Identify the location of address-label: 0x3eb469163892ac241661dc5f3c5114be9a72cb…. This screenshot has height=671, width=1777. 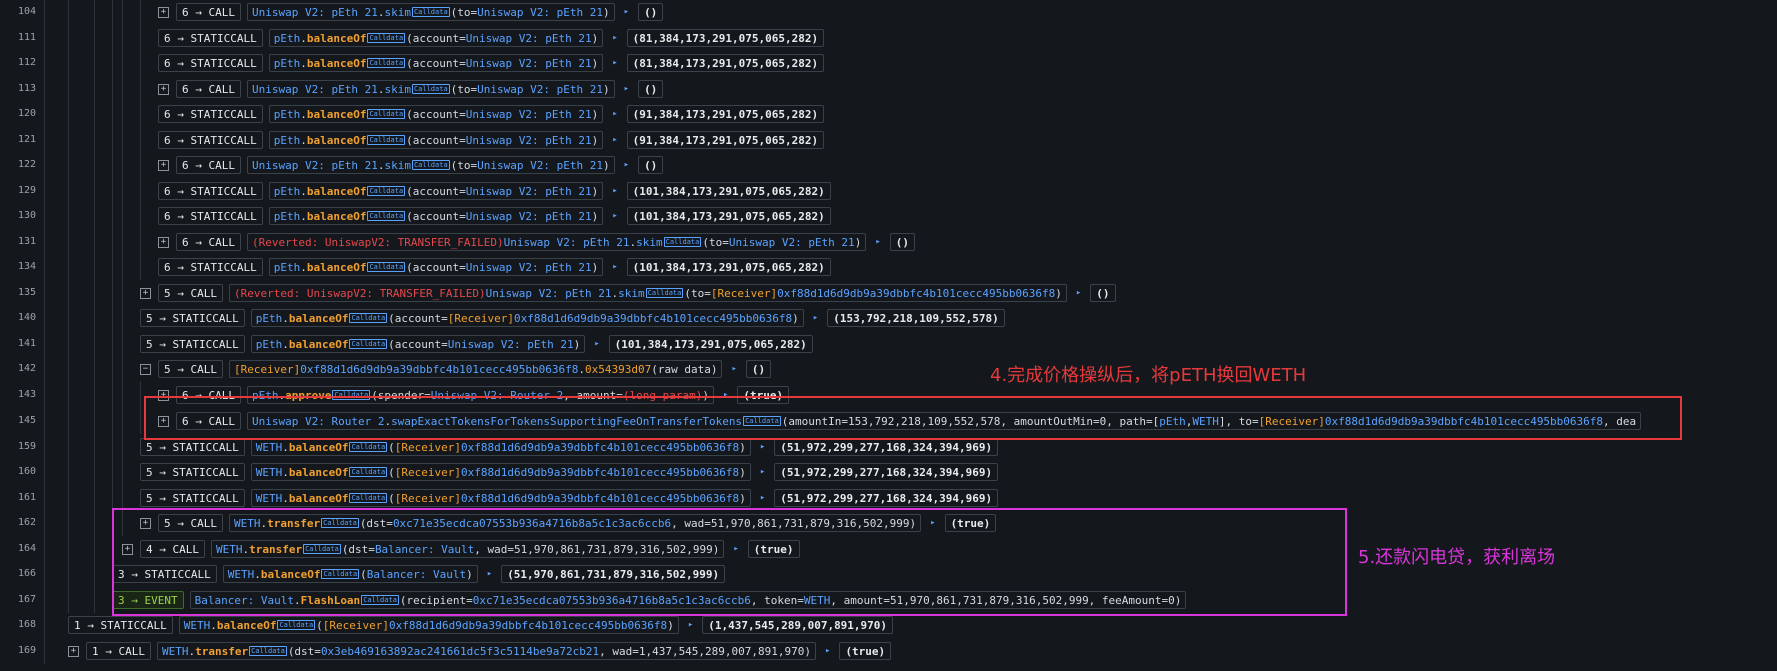
(460, 651).